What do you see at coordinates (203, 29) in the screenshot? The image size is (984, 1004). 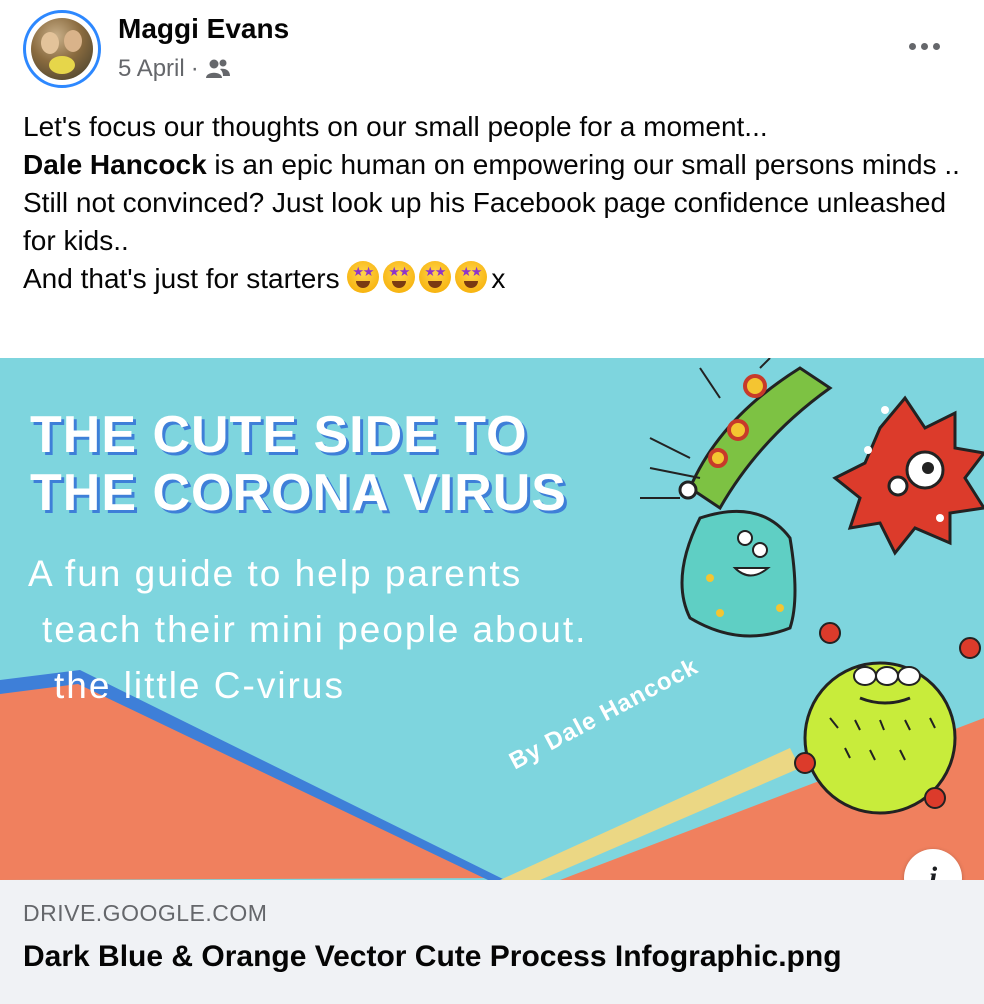 I see `author-name: Maggi Evans` at bounding box center [203, 29].